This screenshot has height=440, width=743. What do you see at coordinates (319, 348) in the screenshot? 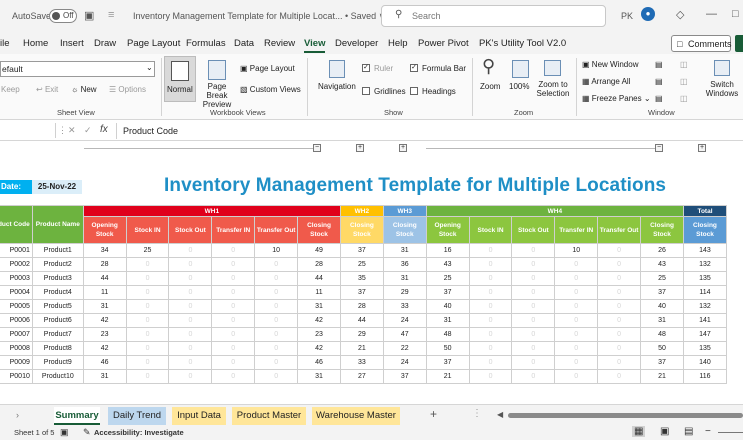
I see `cell-wh1-closing: 42` at bounding box center [319, 348].